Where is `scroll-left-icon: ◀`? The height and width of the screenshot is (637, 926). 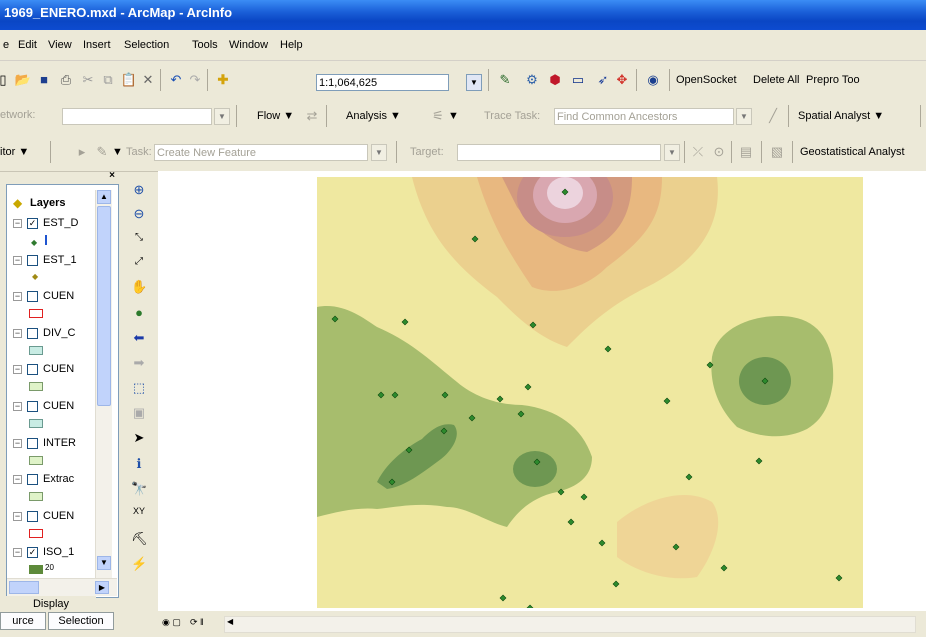 scroll-left-icon: ◀ is located at coordinates (230, 621).